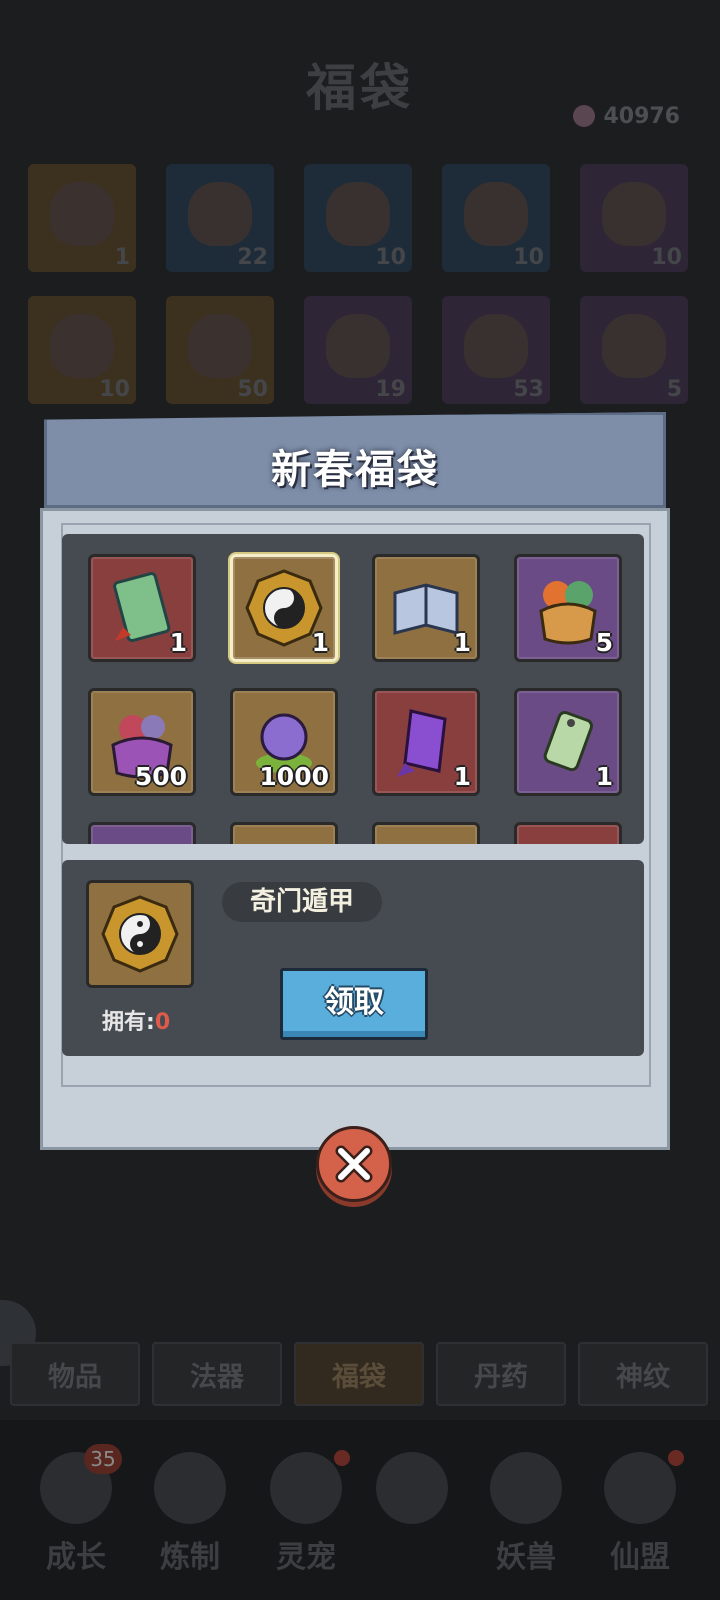  What do you see at coordinates (190, 1557) in the screenshot?
I see `nav-label: 炼制` at bounding box center [190, 1557].